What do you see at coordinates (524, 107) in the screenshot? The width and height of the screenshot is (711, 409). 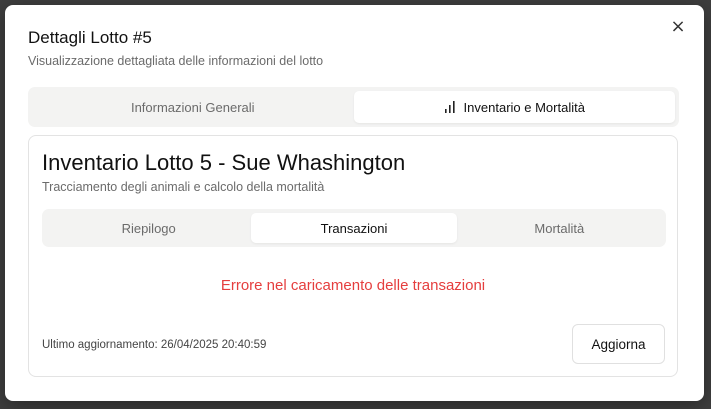 I see `tab-inventory-mortality-label: Inventario e Mortalità` at bounding box center [524, 107].